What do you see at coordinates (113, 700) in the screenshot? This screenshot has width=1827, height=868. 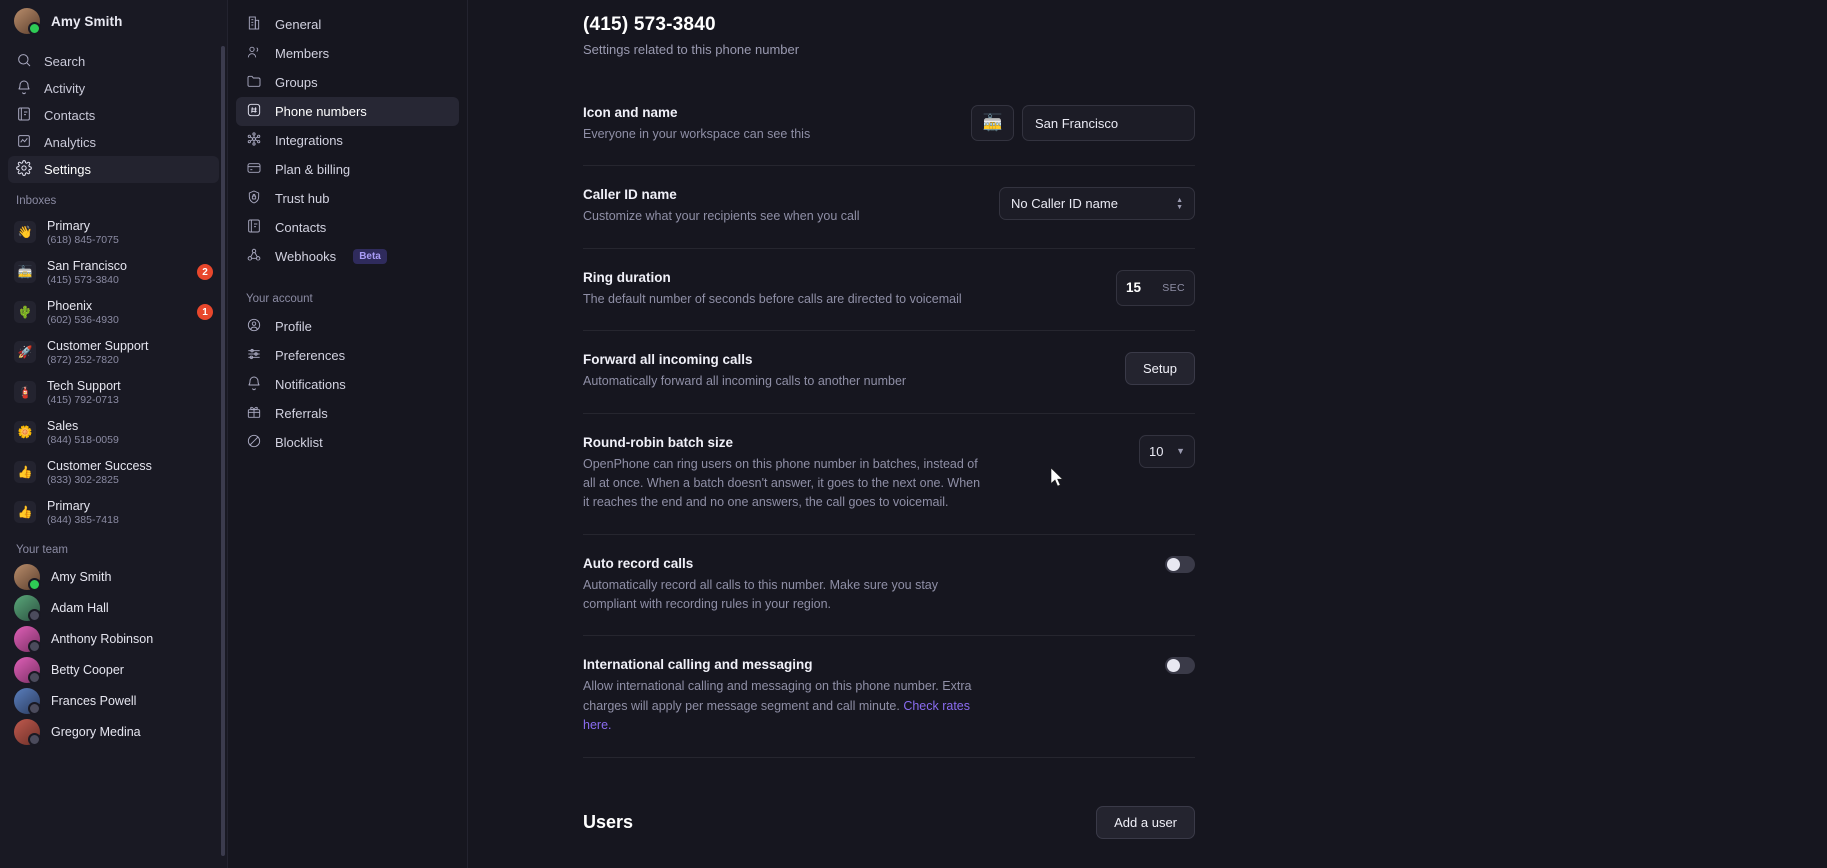 I see `team-member: Frances Powell` at bounding box center [113, 700].